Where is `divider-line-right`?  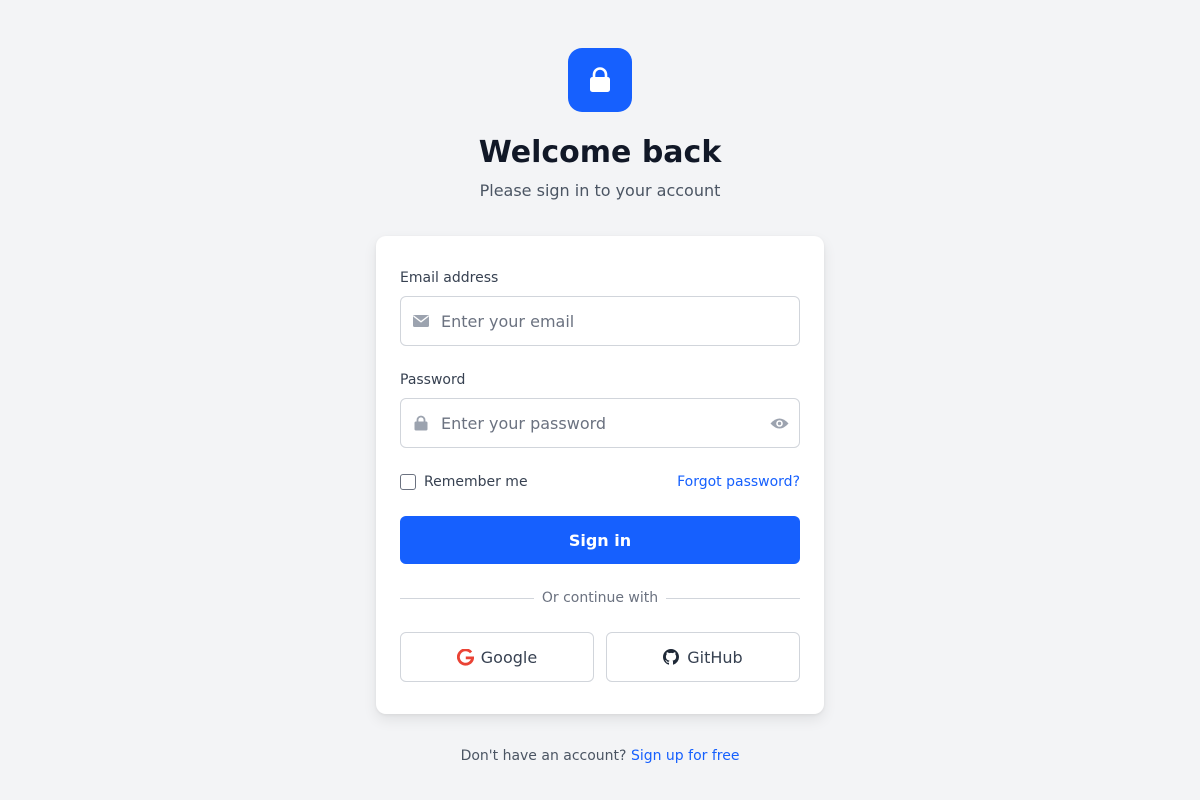
divider-line-right is located at coordinates (733, 598).